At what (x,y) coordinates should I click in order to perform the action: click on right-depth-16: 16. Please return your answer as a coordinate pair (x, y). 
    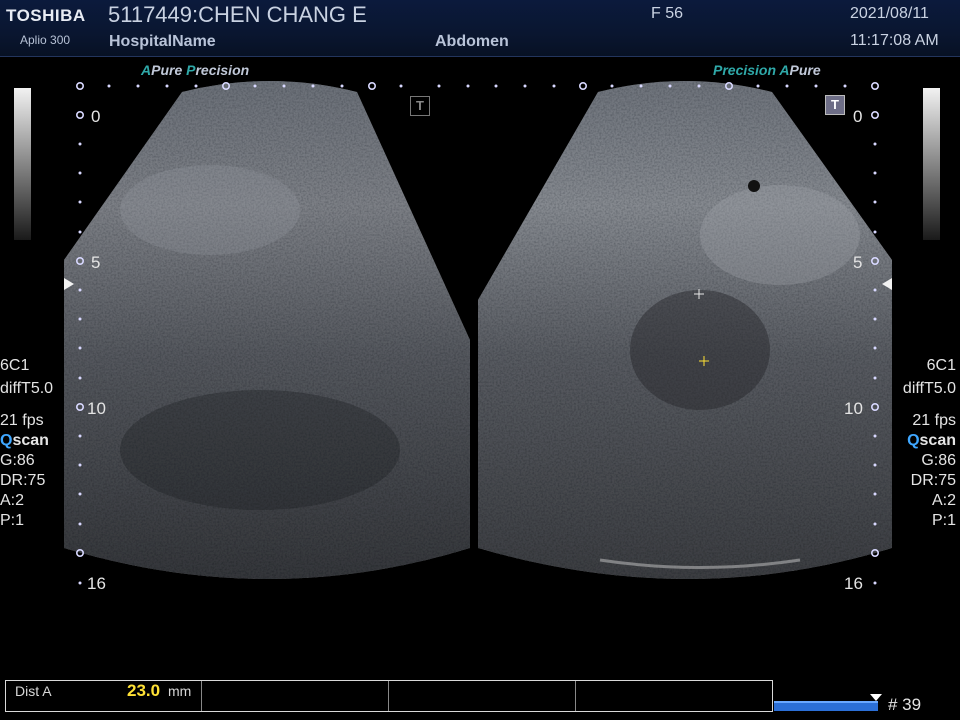
    Looking at the image, I should click on (853, 583).